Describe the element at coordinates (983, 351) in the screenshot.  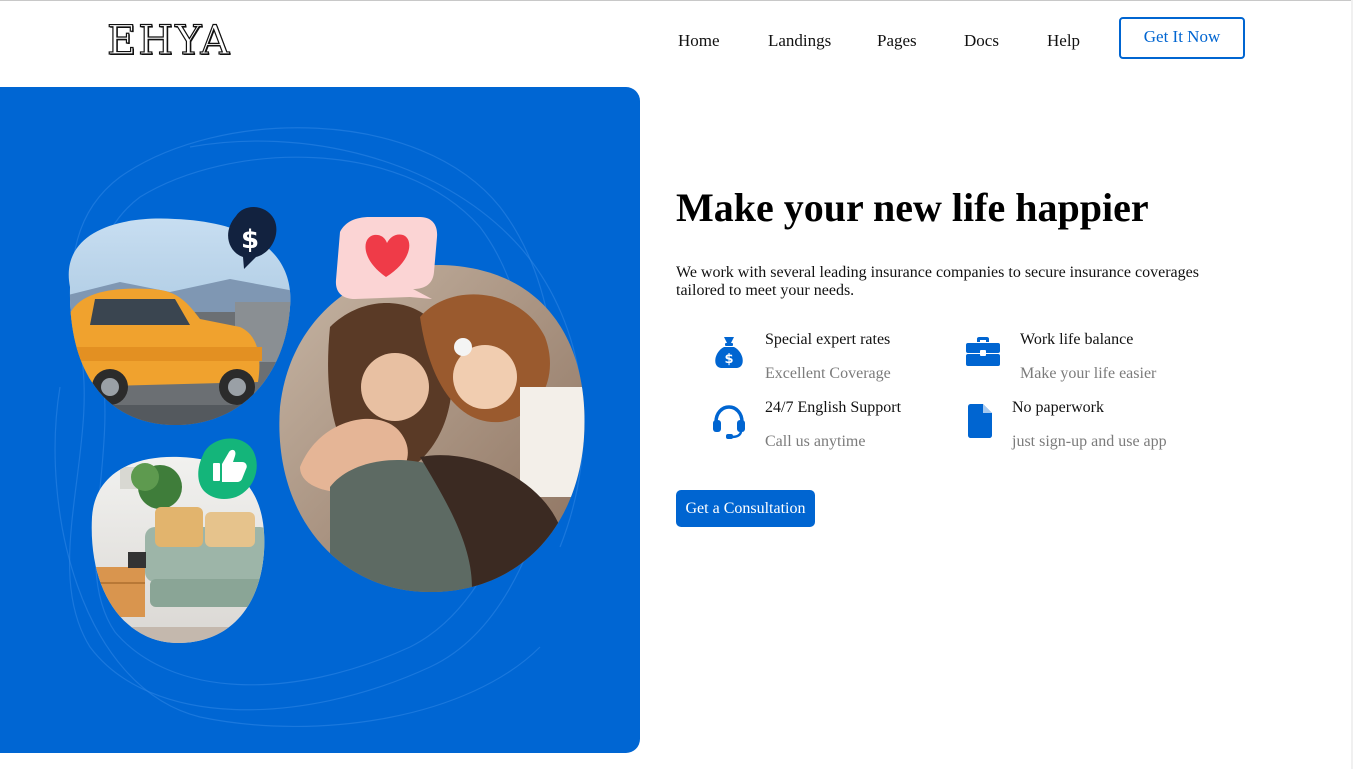
I see `briefcase-icon` at that location.